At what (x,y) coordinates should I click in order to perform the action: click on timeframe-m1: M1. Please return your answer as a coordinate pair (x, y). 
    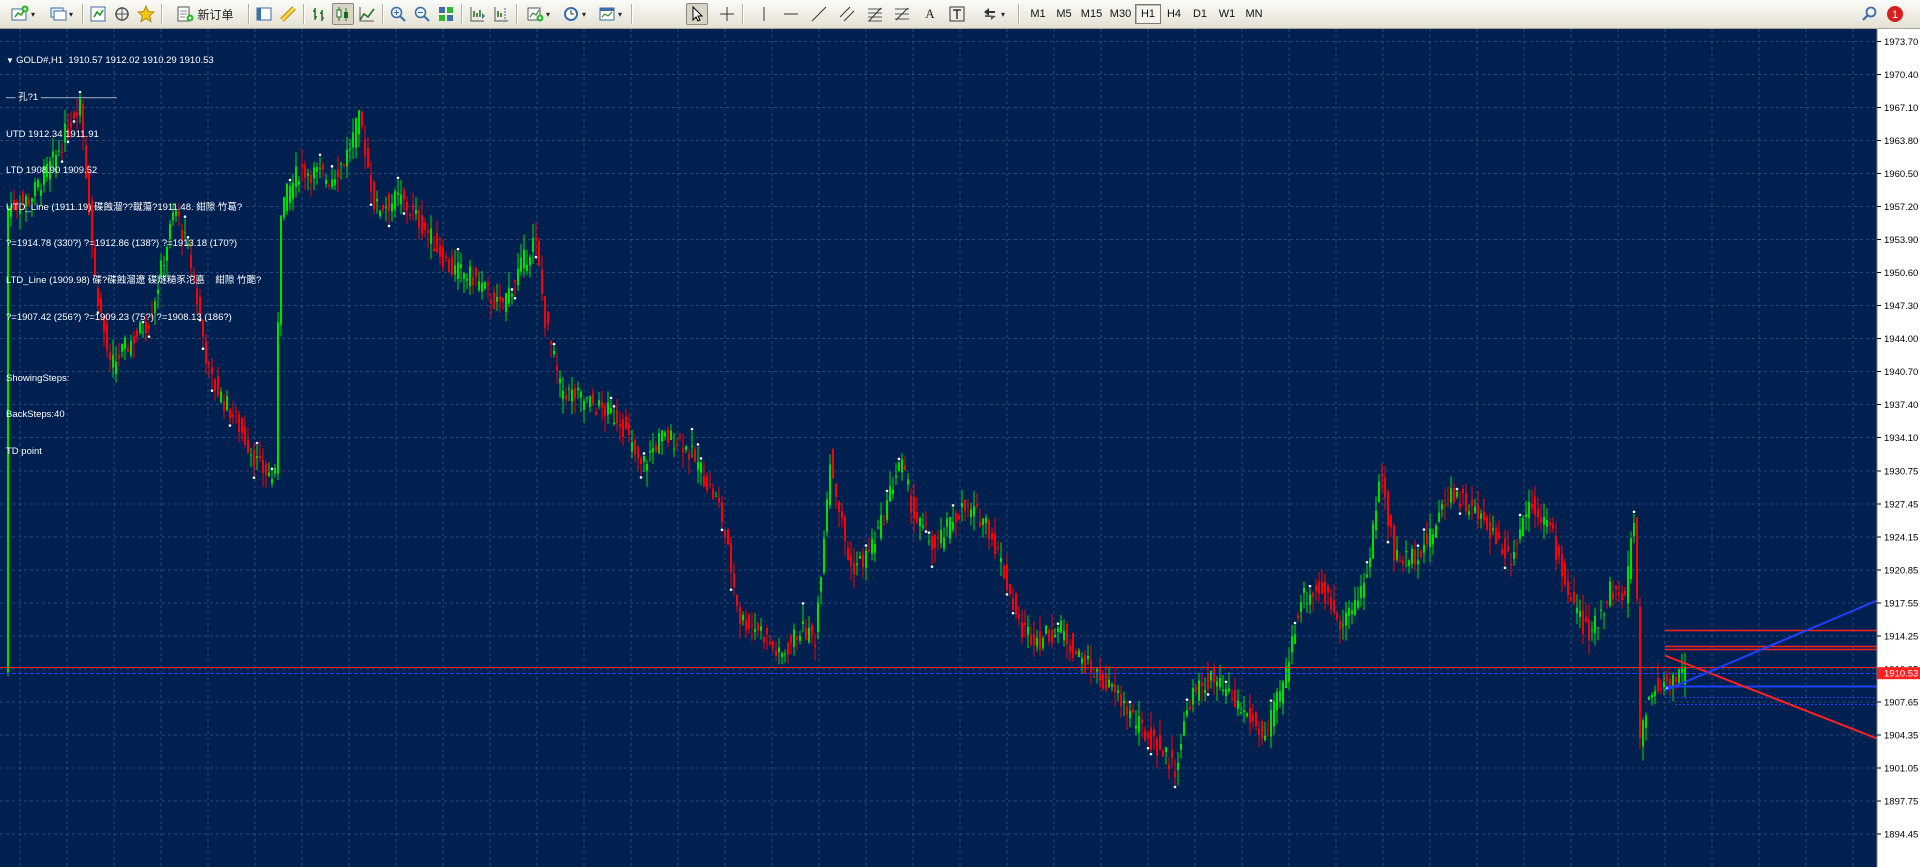
    Looking at the image, I should click on (1038, 14).